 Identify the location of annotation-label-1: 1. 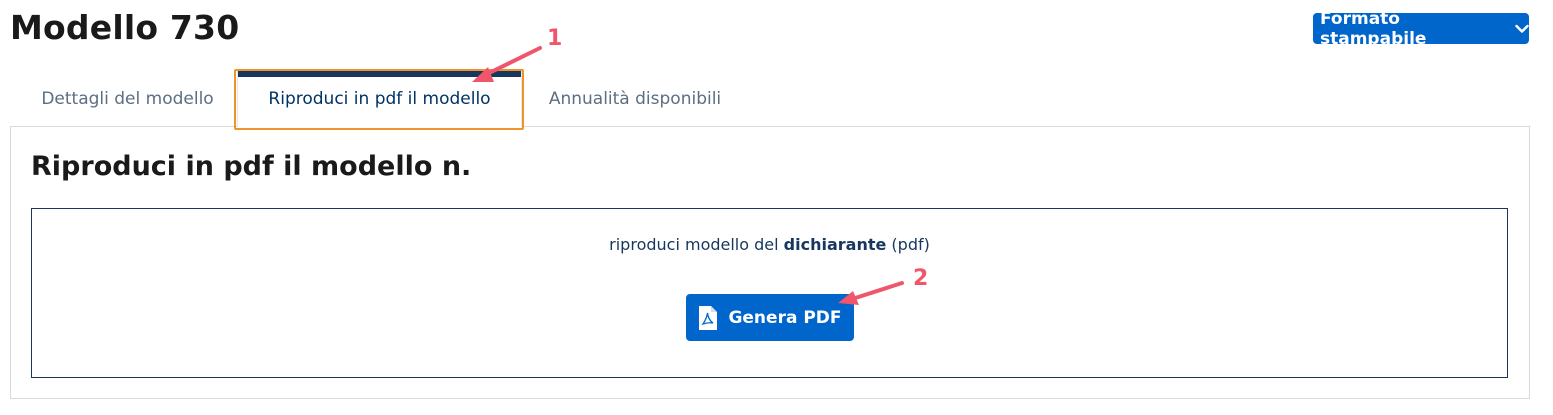
(555, 38).